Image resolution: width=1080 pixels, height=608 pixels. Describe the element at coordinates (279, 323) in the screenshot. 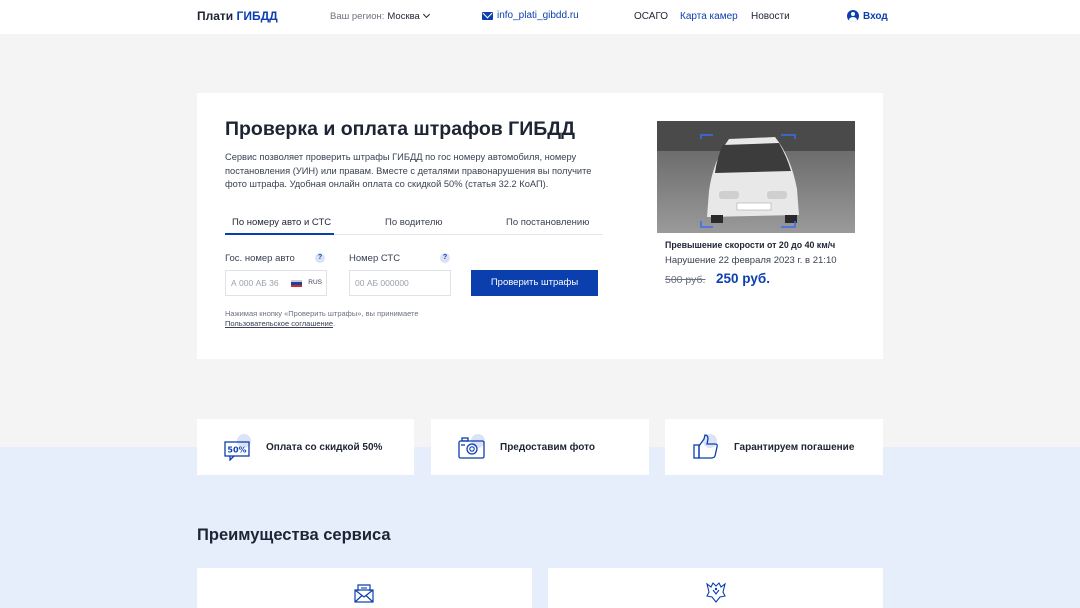

I see `user-agreement-link: Пользовательское соглашение` at that location.